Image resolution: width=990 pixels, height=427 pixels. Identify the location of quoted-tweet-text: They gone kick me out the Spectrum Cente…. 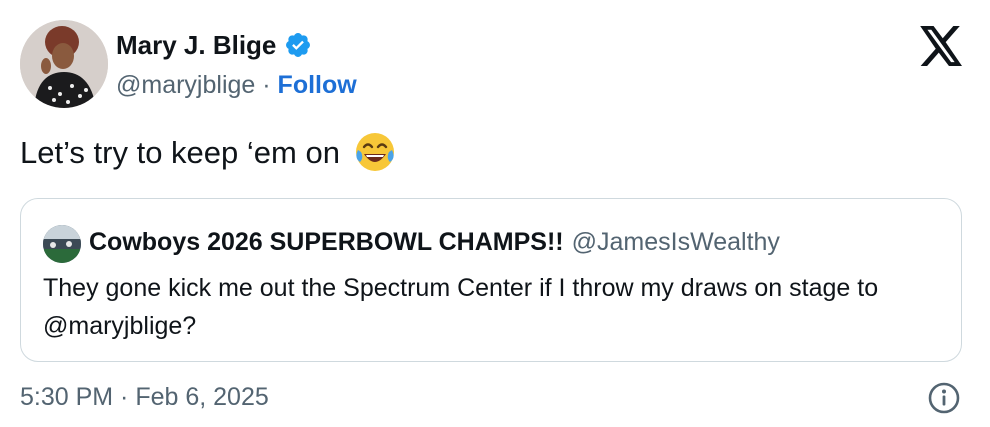
(461, 307).